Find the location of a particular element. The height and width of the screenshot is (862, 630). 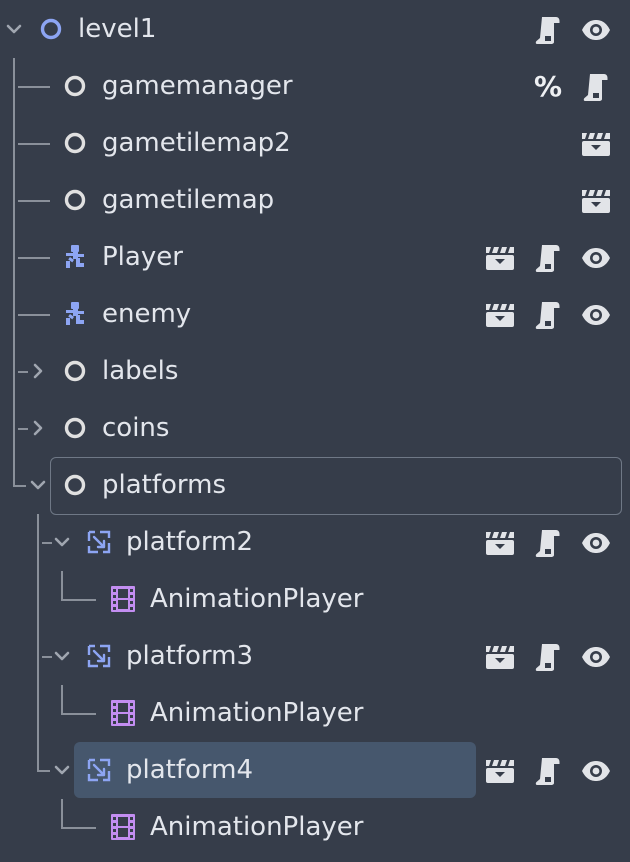

node-label: platforms is located at coordinates (164, 485).